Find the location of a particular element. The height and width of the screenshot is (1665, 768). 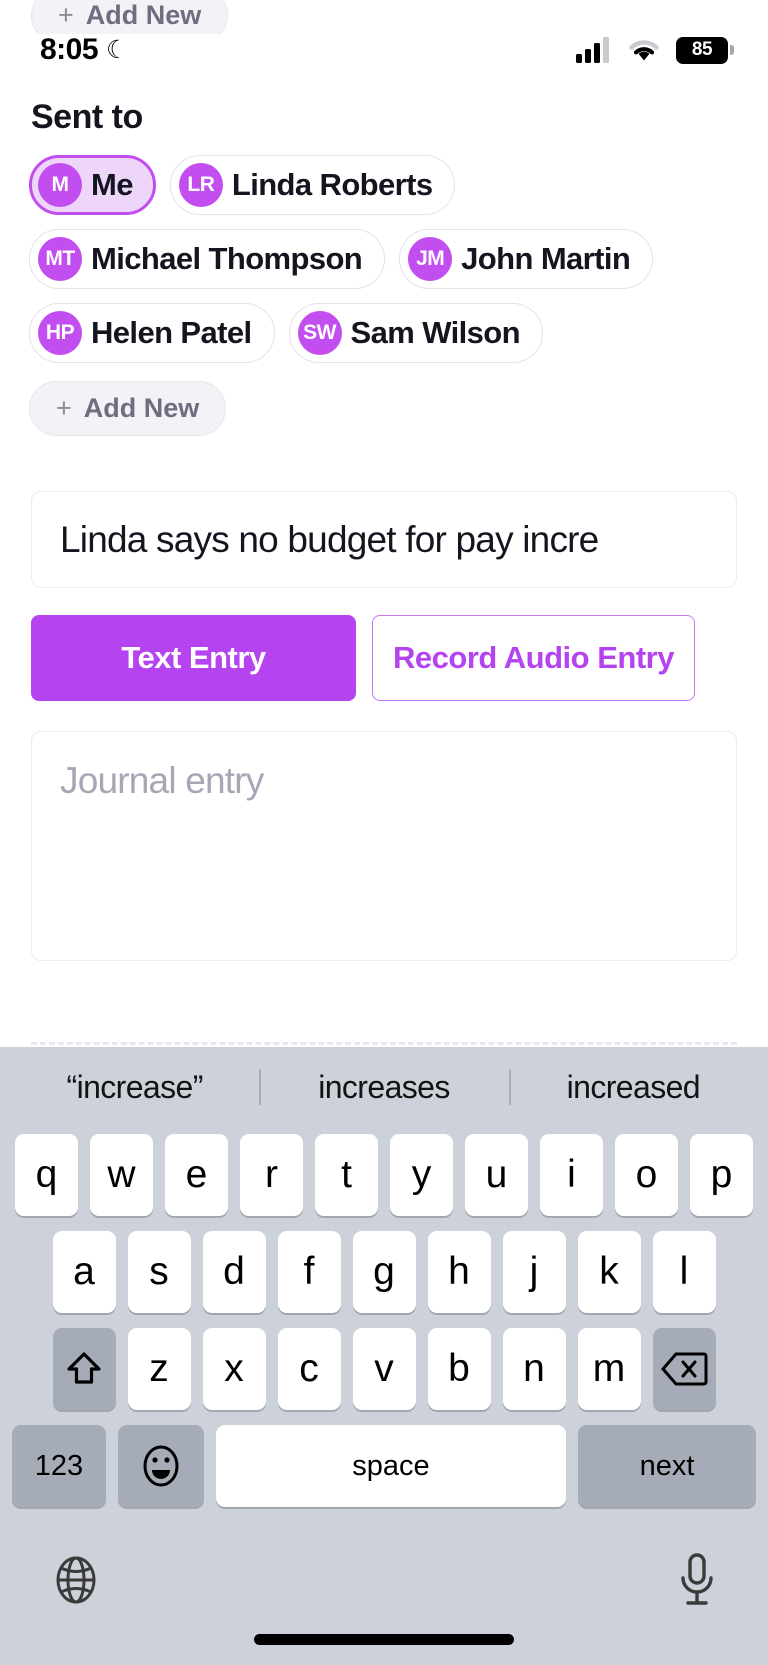

suggestion-0: “increase” is located at coordinates (134, 1087).